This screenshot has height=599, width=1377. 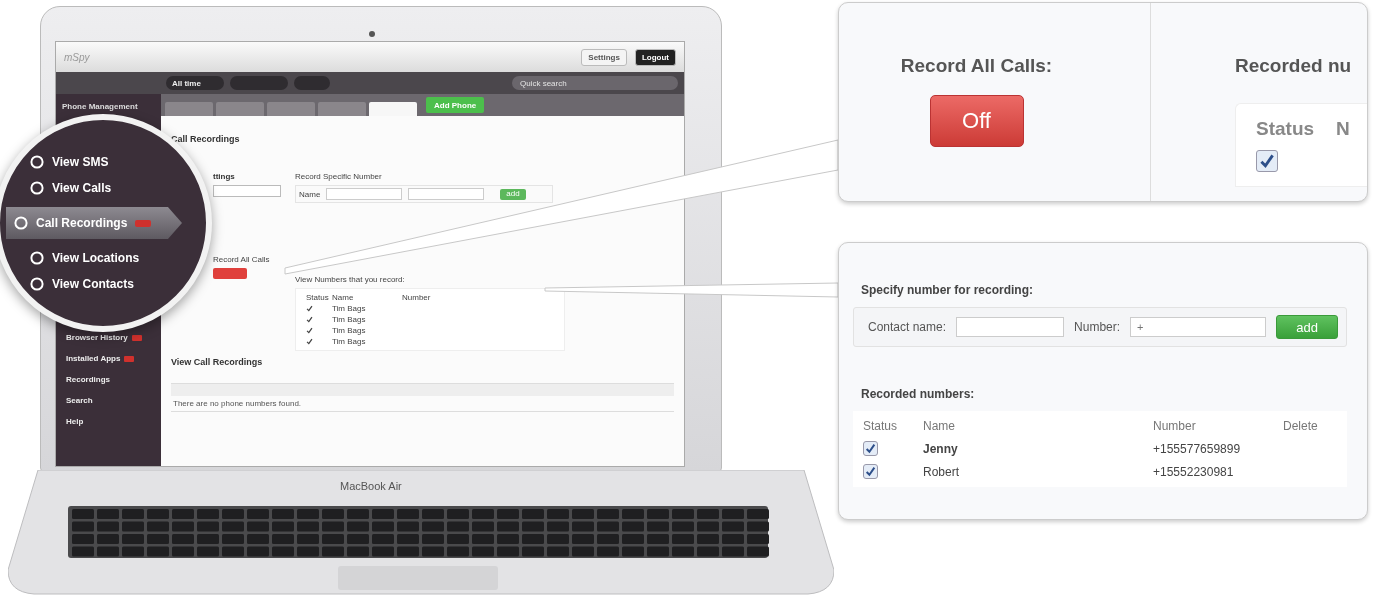 I want to click on period-dropdown: All time, so click(x=195, y=83).